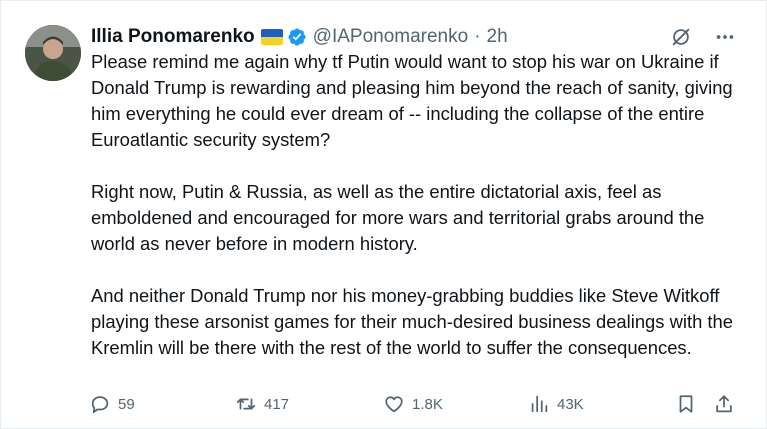 The height and width of the screenshot is (429, 767). Describe the element at coordinates (681, 37) in the screenshot. I see `grok-icon` at that location.